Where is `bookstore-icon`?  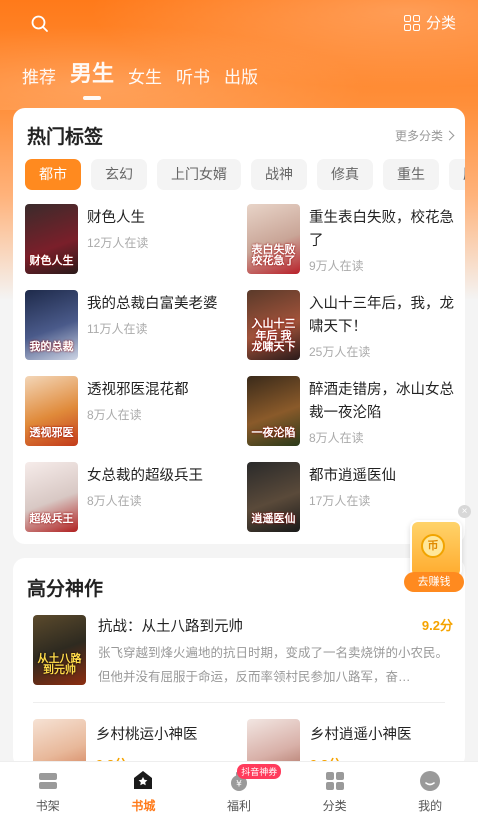
bookstore-icon is located at coordinates (143, 780).